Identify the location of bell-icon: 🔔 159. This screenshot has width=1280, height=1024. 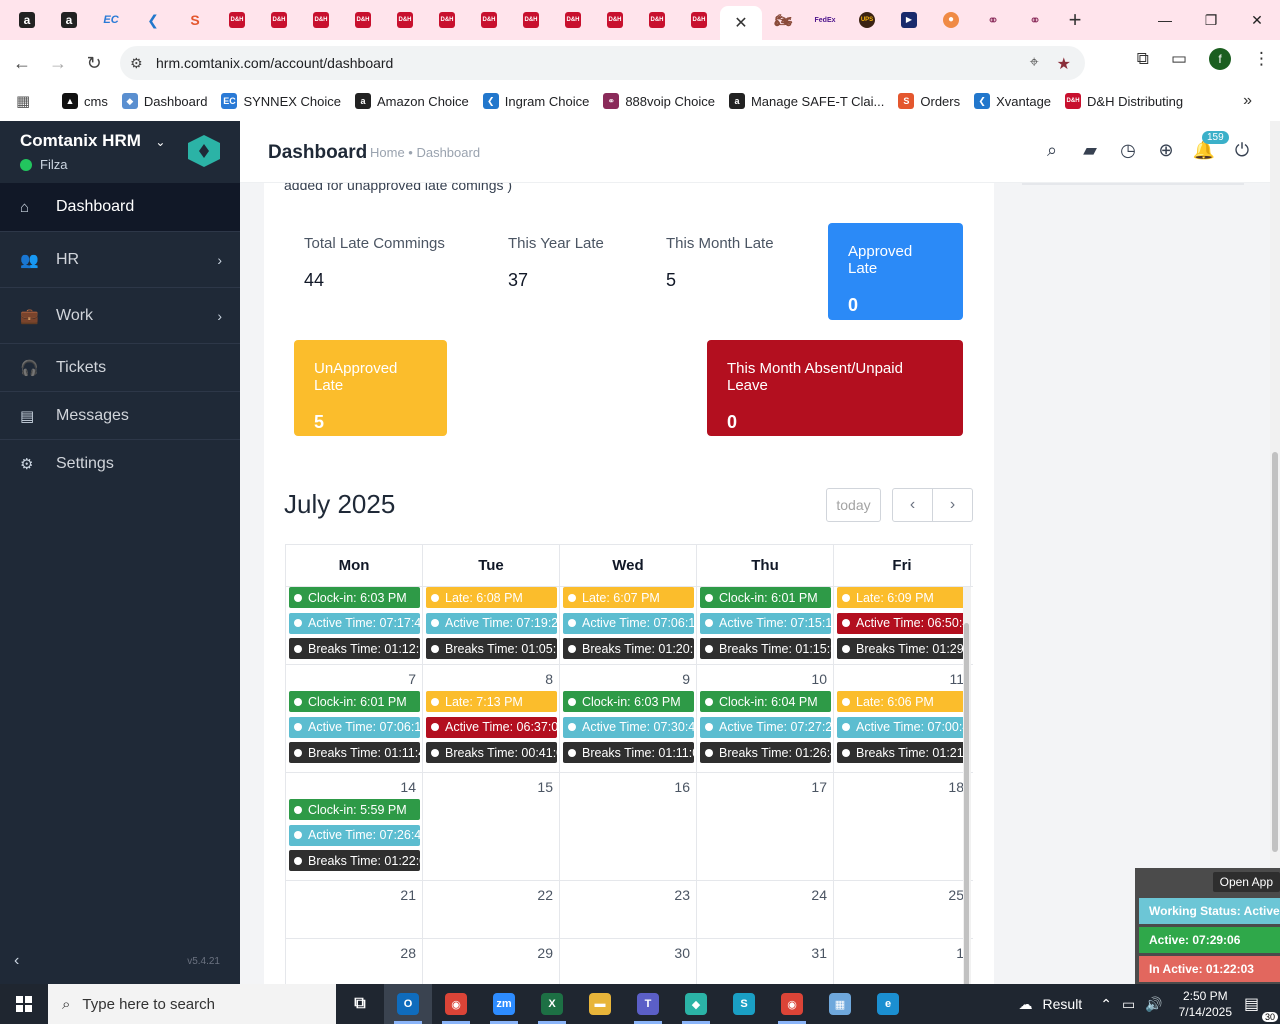
(1211, 146).